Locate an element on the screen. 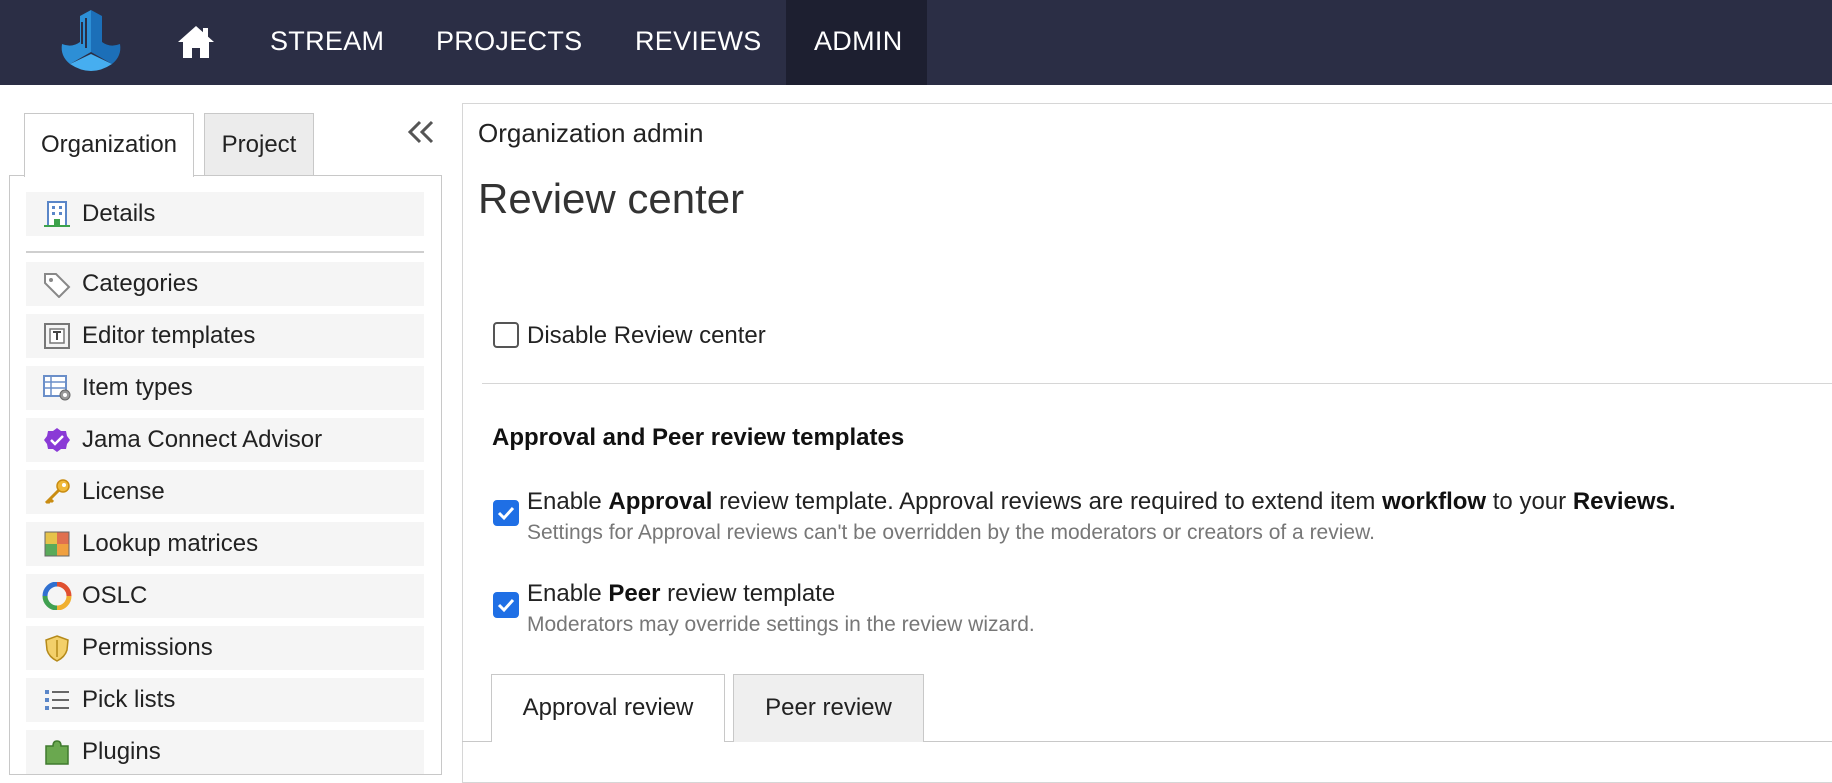 Image resolution: width=1832 pixels, height=783 pixels. tab-approval-review: Approval review is located at coordinates (608, 708).